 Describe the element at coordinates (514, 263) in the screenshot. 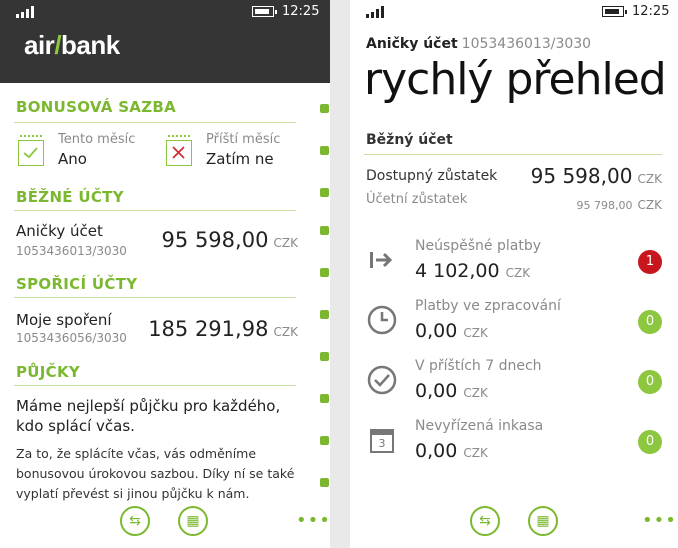

I see `failed-payments-row: Neúspěšné platby 4 102,00 CZK 1` at that location.